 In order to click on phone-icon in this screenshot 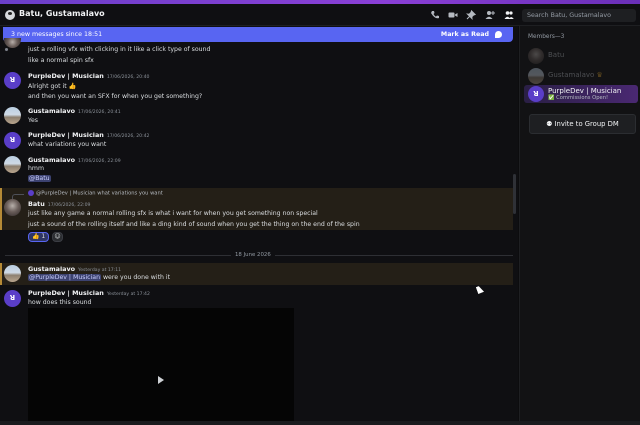, I will do `click(435, 15)`.